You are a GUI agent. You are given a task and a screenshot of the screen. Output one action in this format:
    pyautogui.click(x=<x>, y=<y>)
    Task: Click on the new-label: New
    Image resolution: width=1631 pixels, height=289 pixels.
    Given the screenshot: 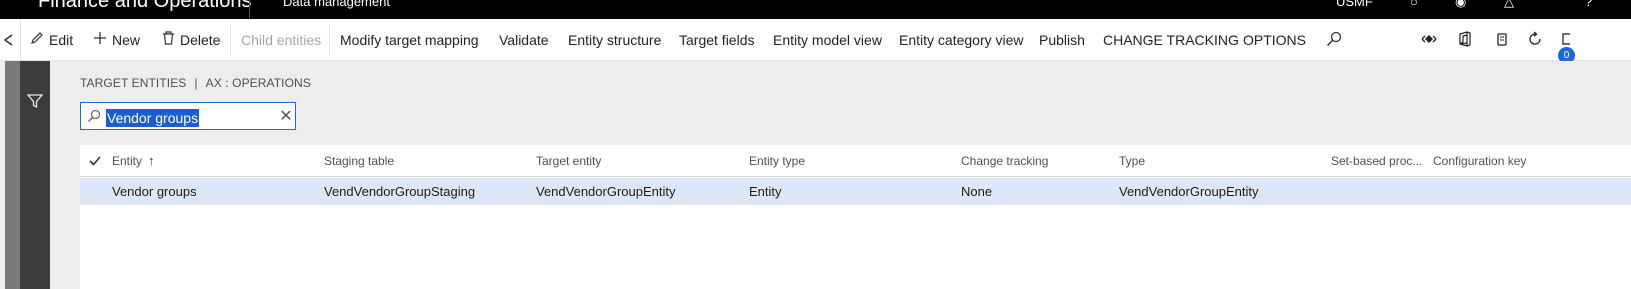 What is the action you would take?
    pyautogui.click(x=126, y=40)
    